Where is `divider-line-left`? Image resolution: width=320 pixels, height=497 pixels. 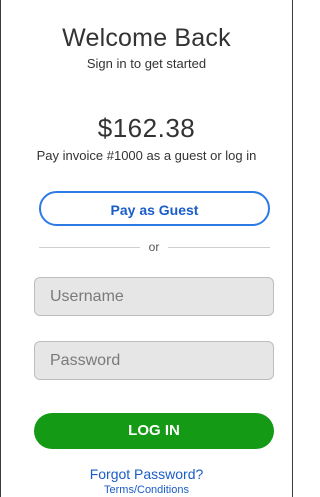
divider-line-left is located at coordinates (89, 247).